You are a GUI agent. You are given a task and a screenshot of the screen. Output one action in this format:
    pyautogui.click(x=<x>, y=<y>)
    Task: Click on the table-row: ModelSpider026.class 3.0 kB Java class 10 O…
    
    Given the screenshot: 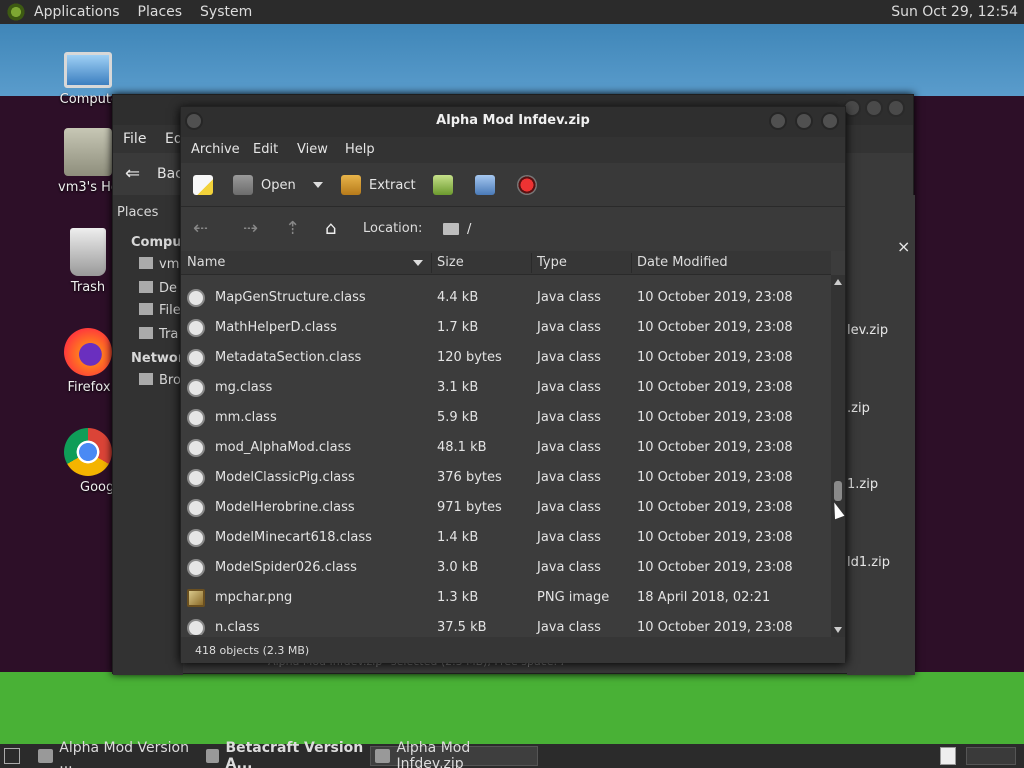 What is the action you would take?
    pyautogui.click(x=505, y=568)
    